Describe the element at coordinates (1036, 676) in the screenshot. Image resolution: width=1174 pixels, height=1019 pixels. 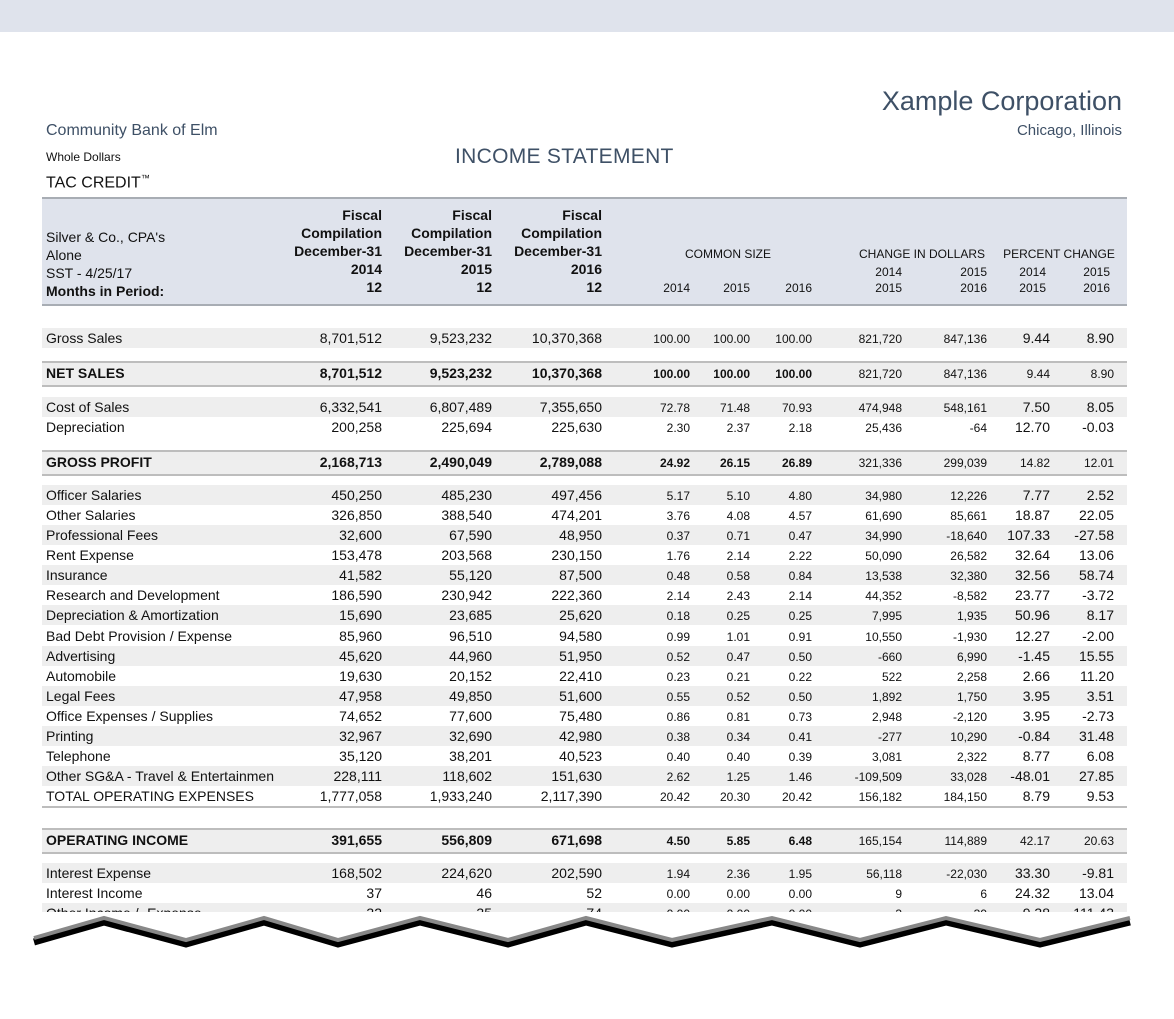
I see `percent-change-value: 2.66` at that location.